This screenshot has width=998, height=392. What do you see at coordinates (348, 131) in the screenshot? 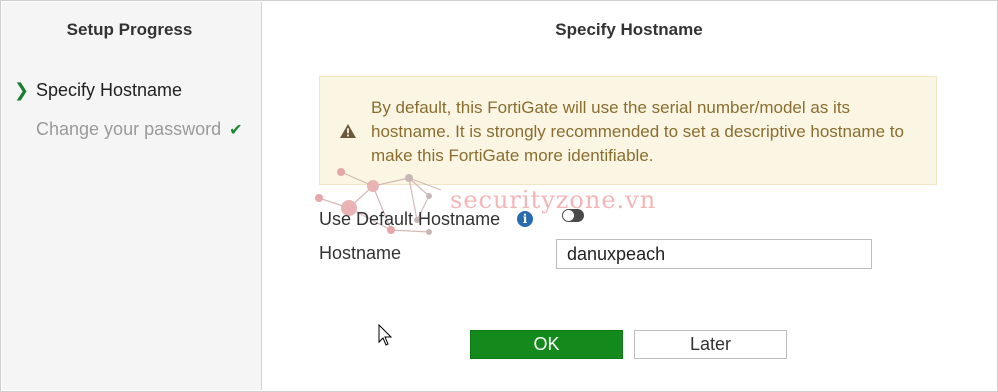
I see `warning-triangle-icon` at bounding box center [348, 131].